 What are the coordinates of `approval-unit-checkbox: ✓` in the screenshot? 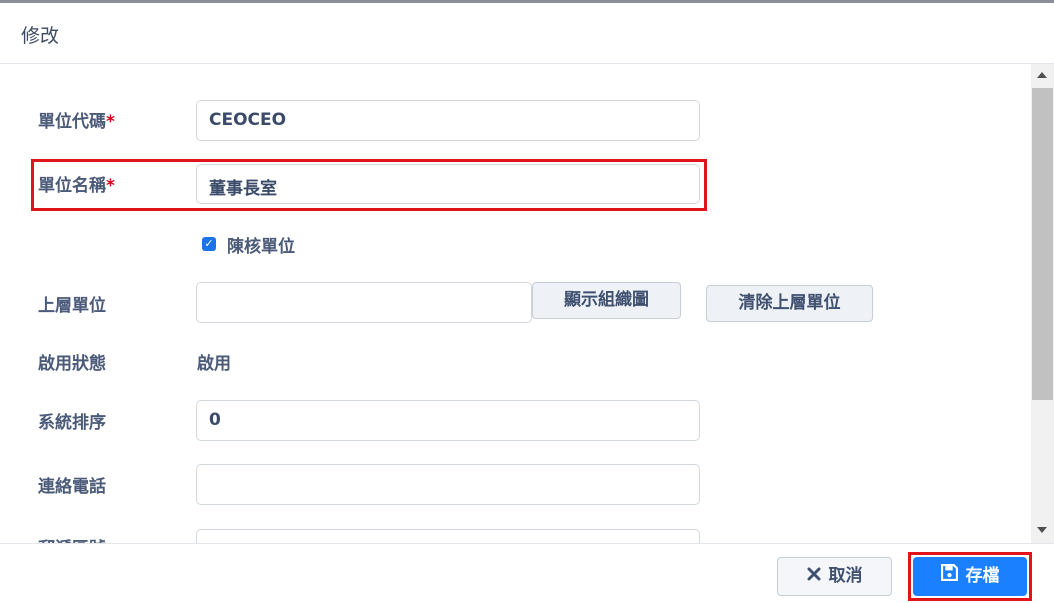 It's located at (209, 244).